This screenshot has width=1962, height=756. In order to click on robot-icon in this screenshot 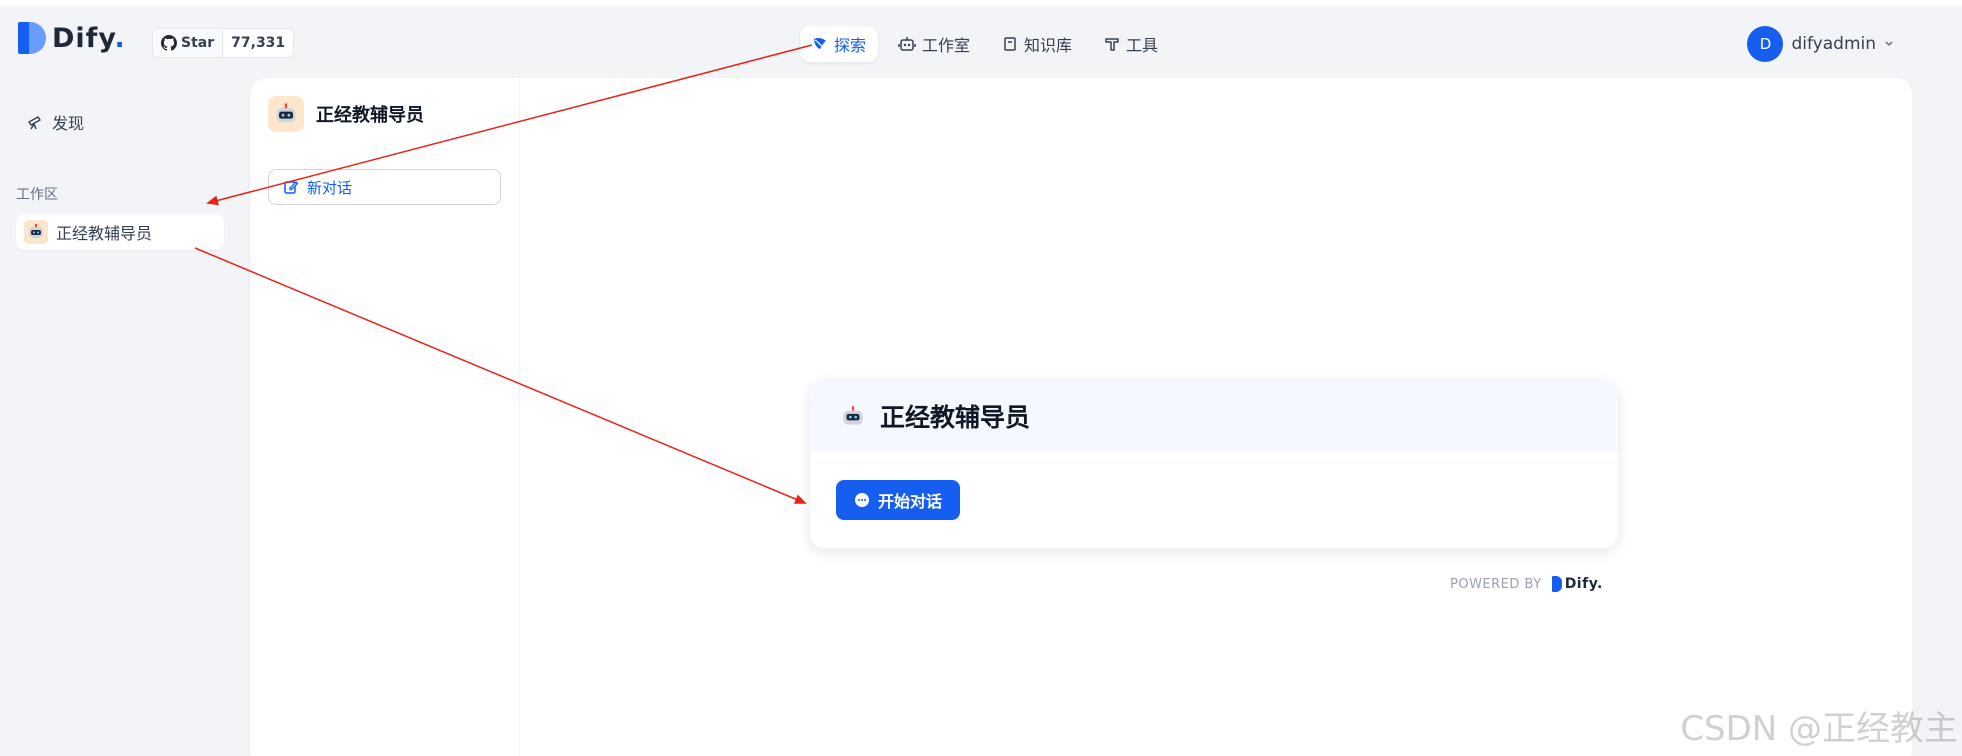, I will do `click(907, 44)`.